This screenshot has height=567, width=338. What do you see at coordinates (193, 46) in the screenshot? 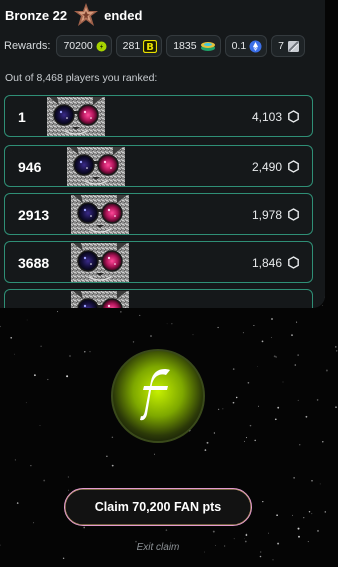
I see `reward-chip-coins: 1835` at bounding box center [193, 46].